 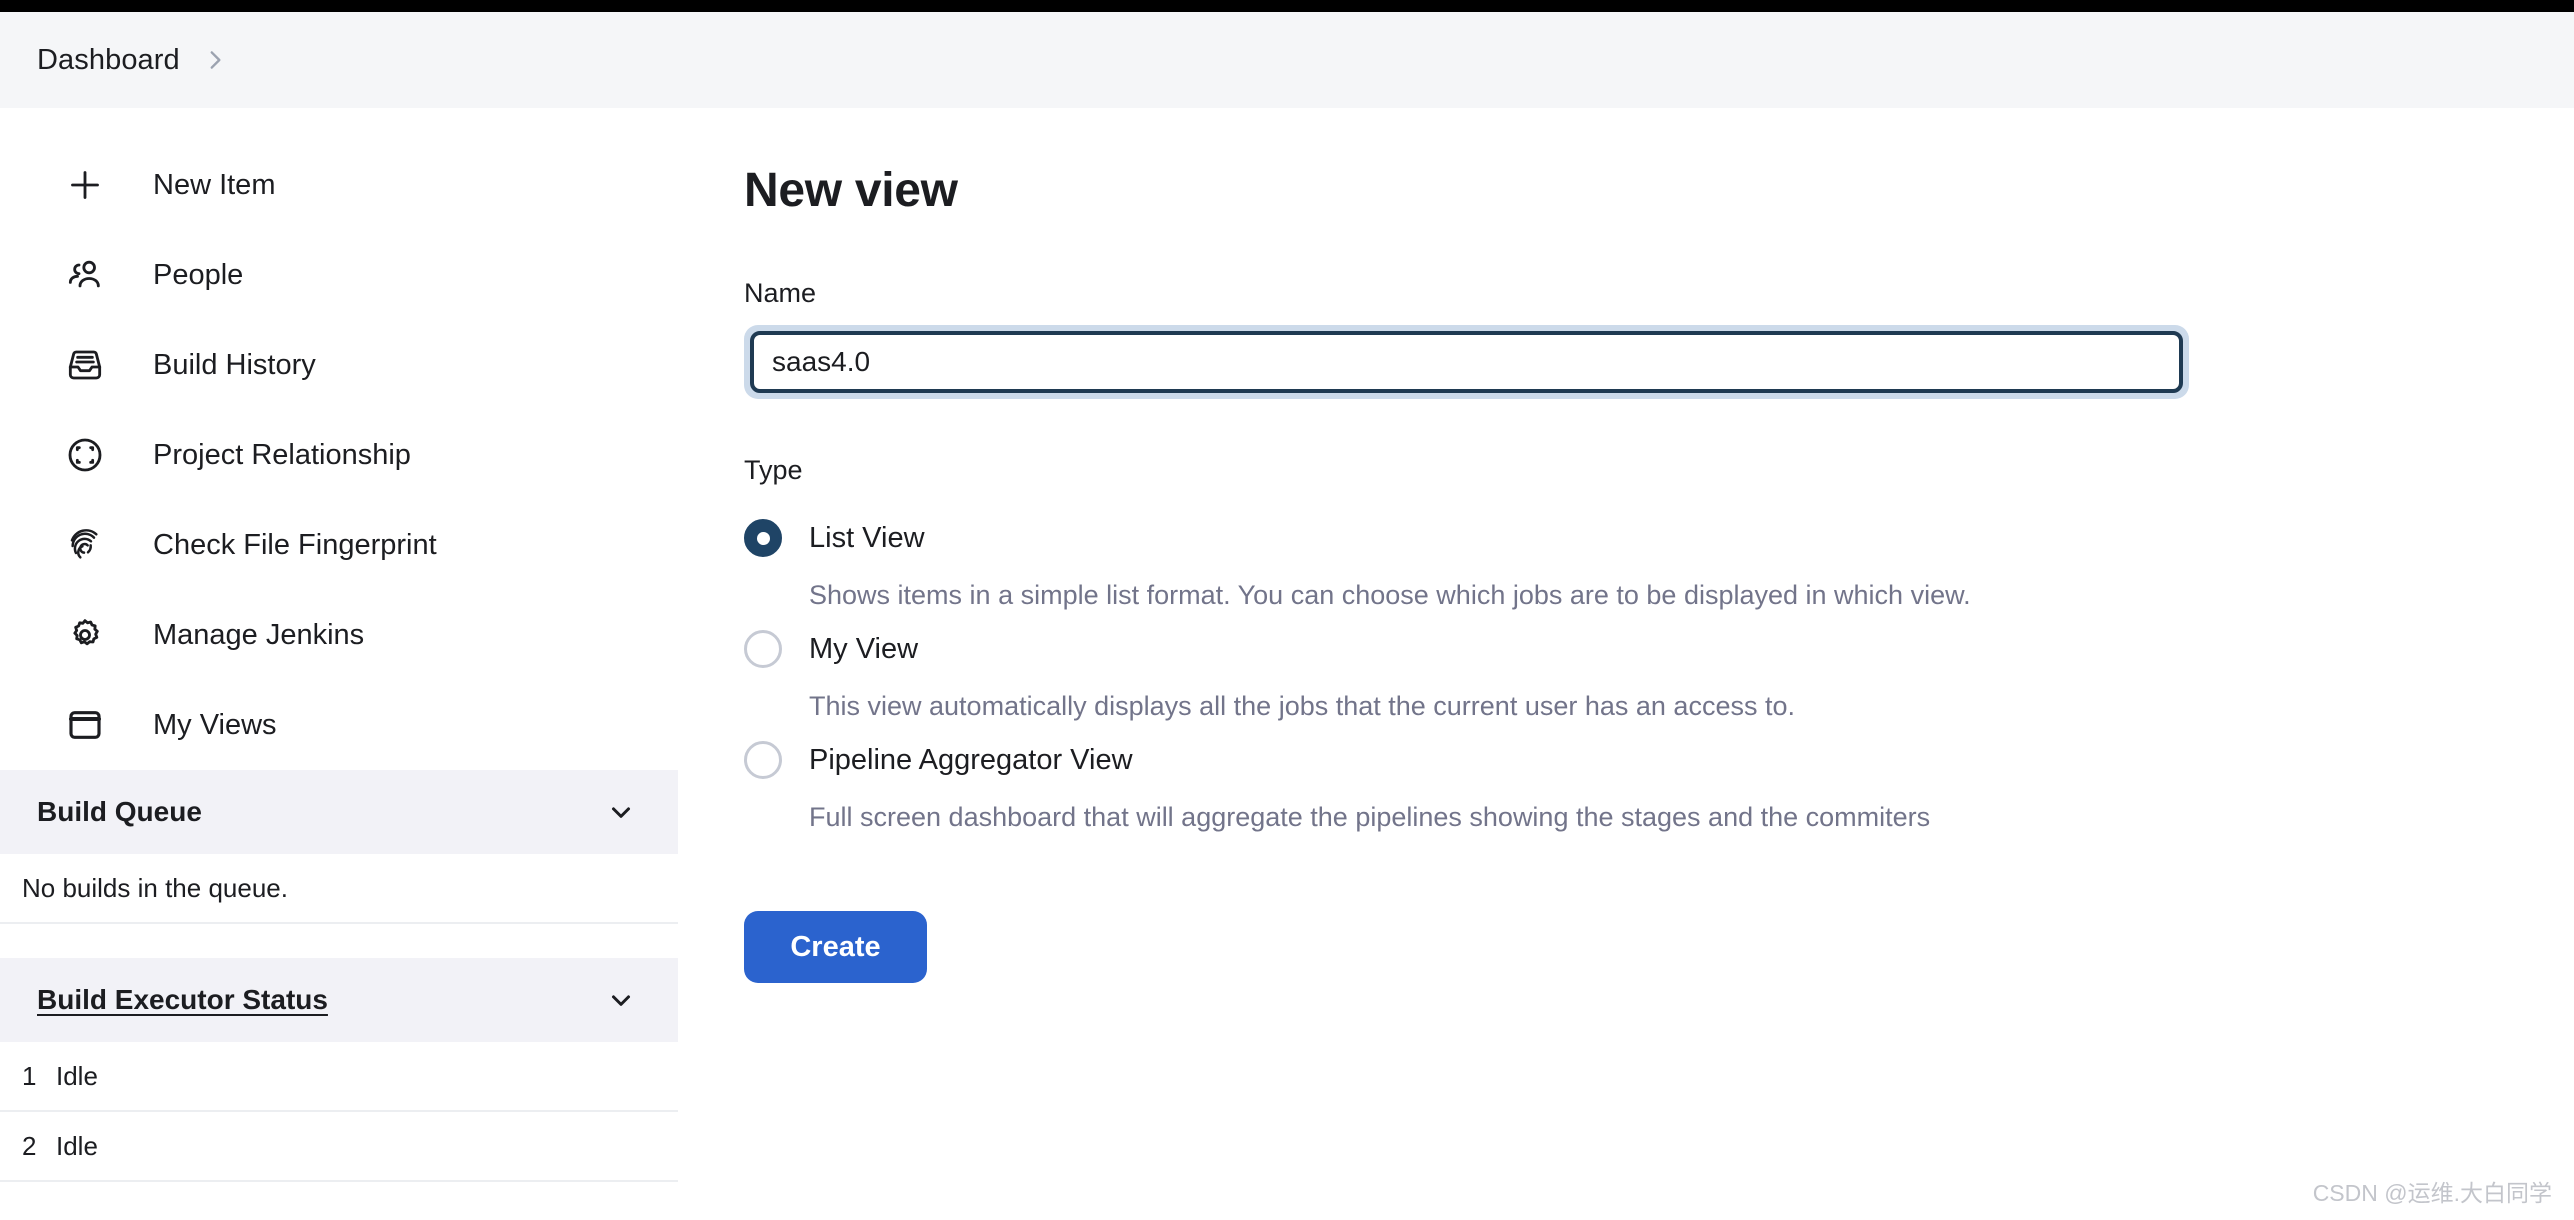 What do you see at coordinates (773, 470) in the screenshot?
I see `type-field-label: Type` at bounding box center [773, 470].